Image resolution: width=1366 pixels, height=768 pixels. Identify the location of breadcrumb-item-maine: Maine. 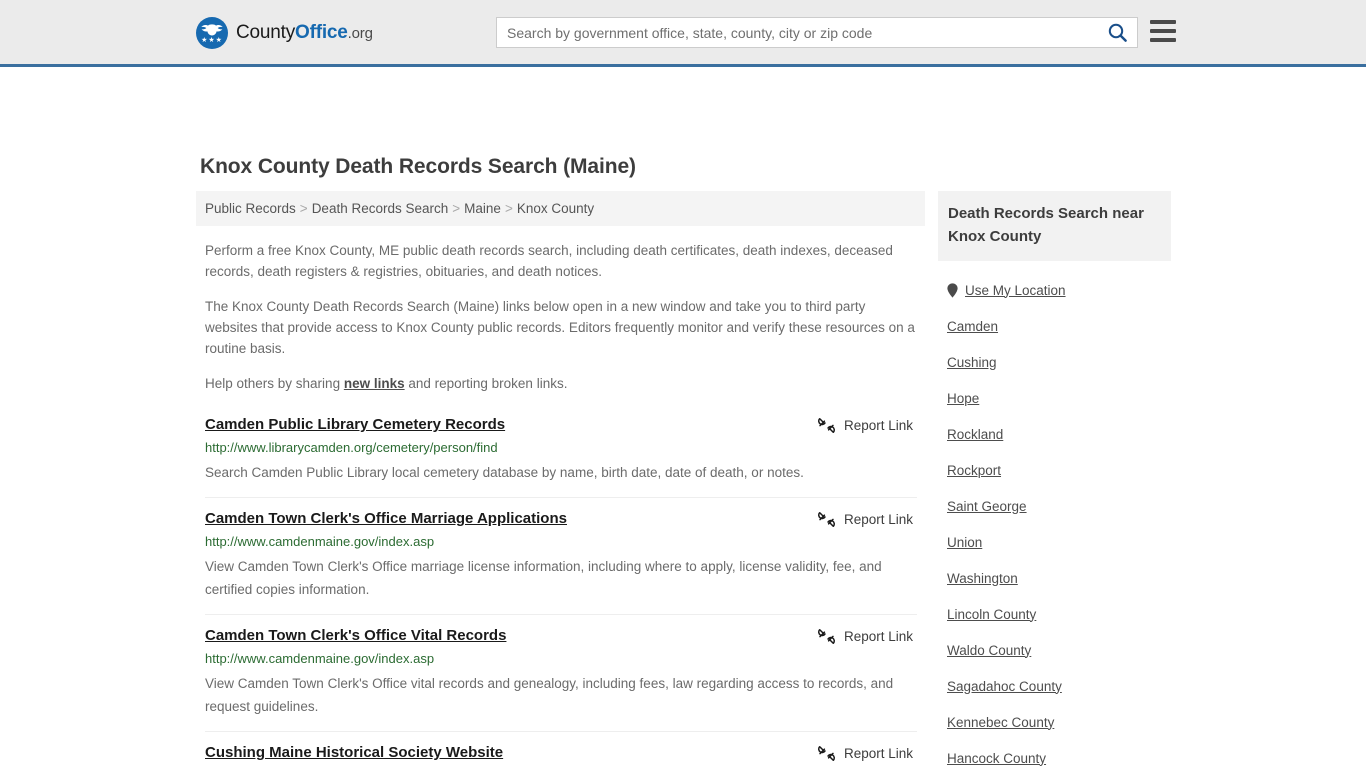
(482, 208).